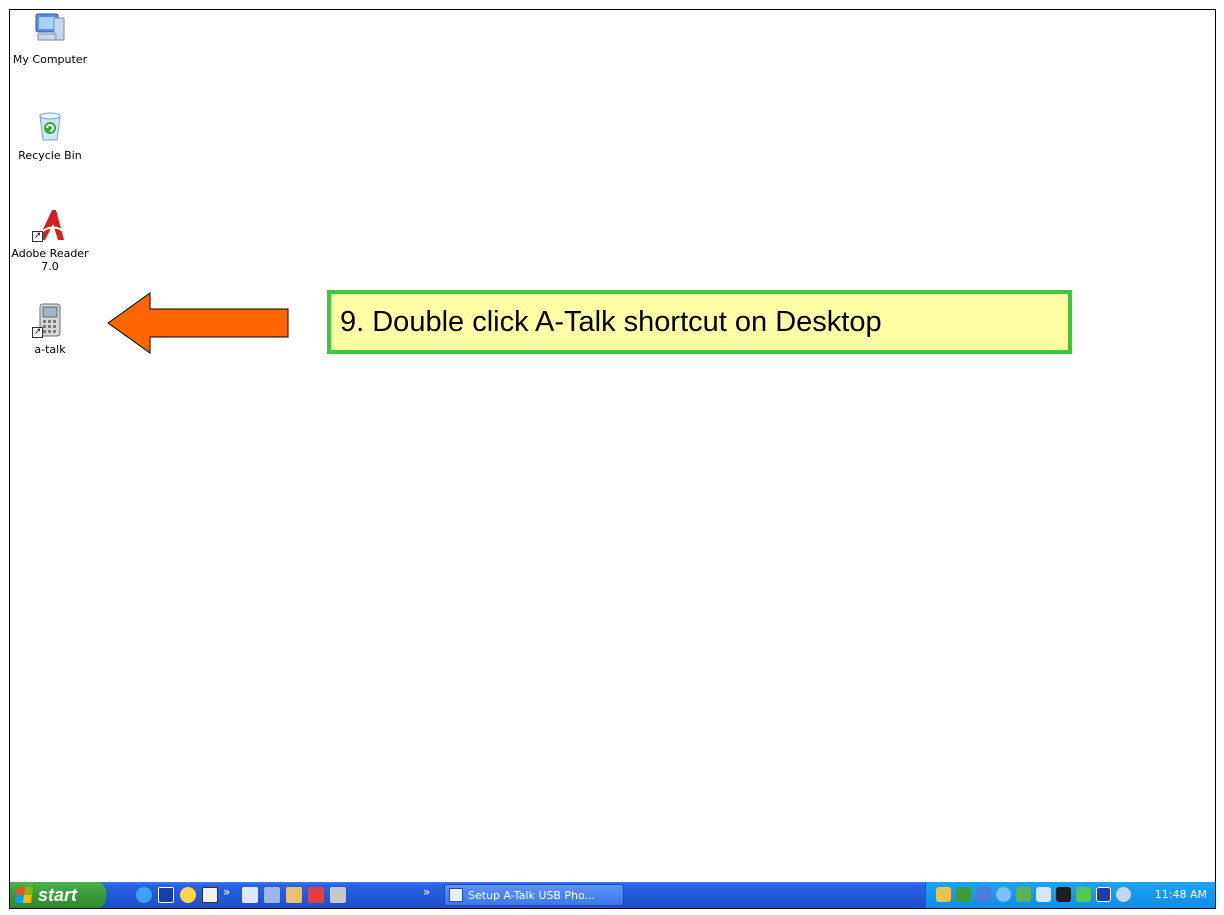 The height and width of the screenshot is (915, 1224). What do you see at coordinates (1063, 894) in the screenshot?
I see `volume-icon` at bounding box center [1063, 894].